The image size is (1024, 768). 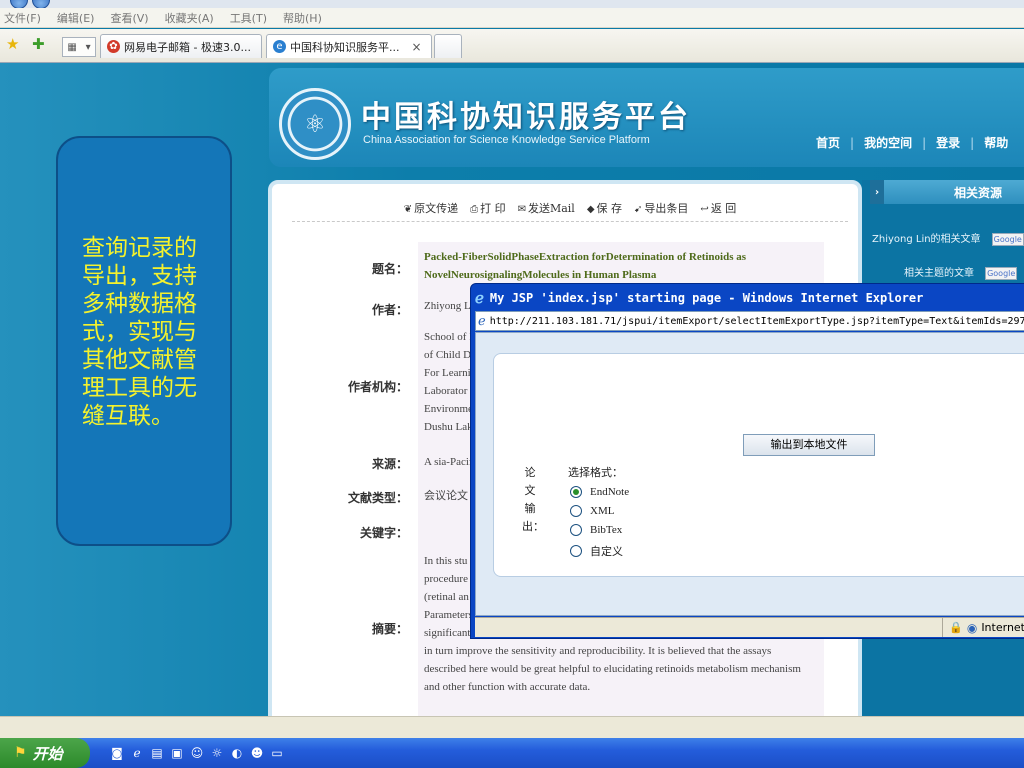 I want to click on chevron-right-icon: ›, so click(x=877, y=192).